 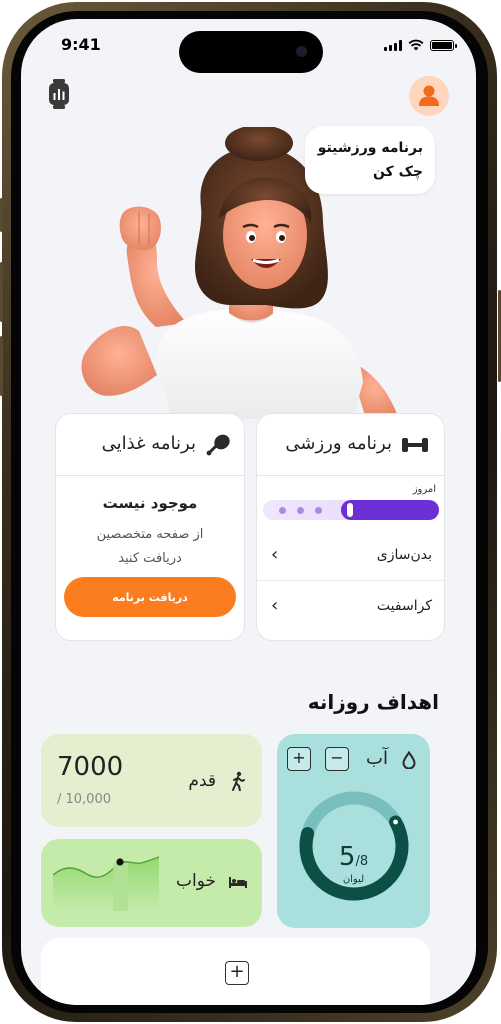 I want to click on diet-message-line2: دریافت کنید, so click(x=150, y=558).